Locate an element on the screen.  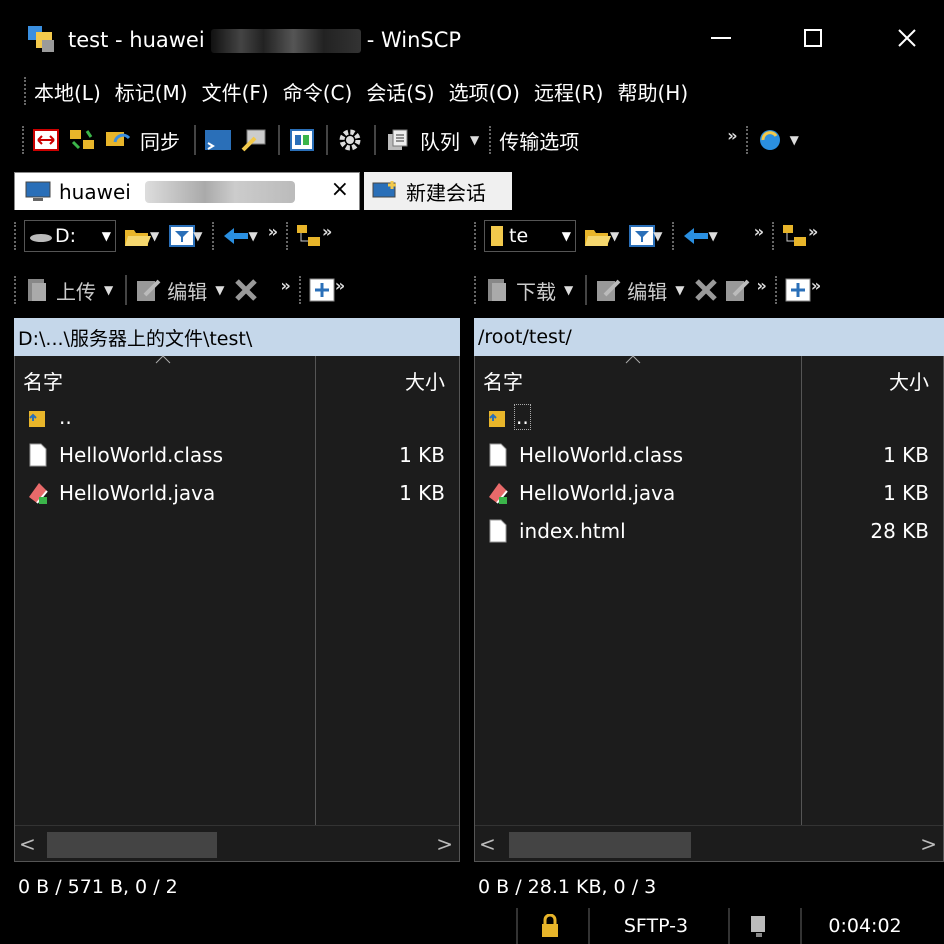
tab-close-button: × is located at coordinates (340, 189).